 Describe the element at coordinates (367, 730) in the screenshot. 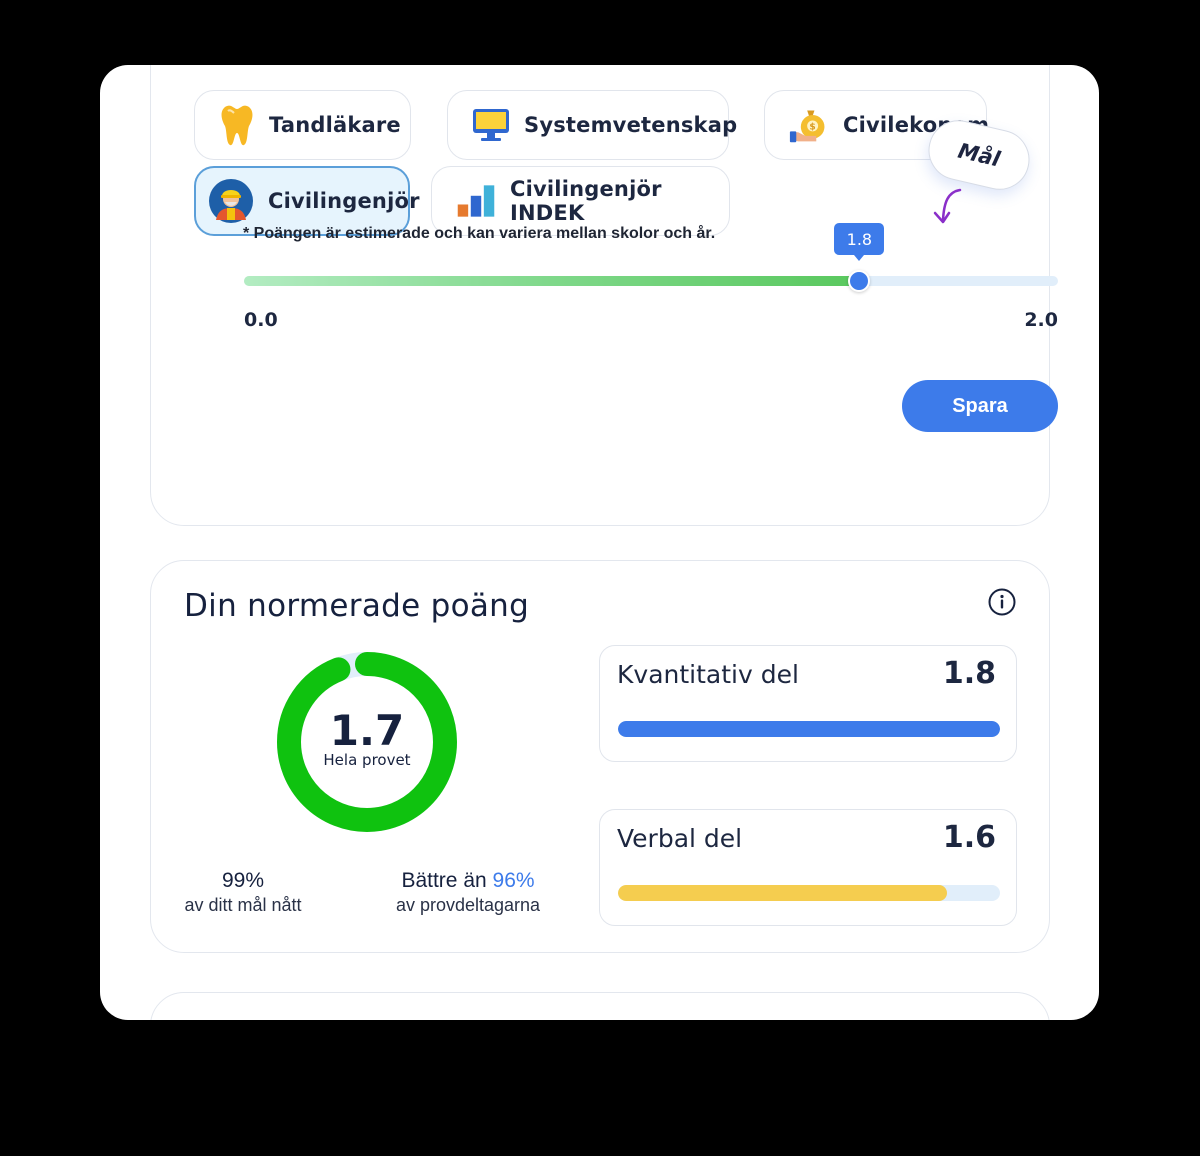

I see `total-score-value: 1.7` at that location.